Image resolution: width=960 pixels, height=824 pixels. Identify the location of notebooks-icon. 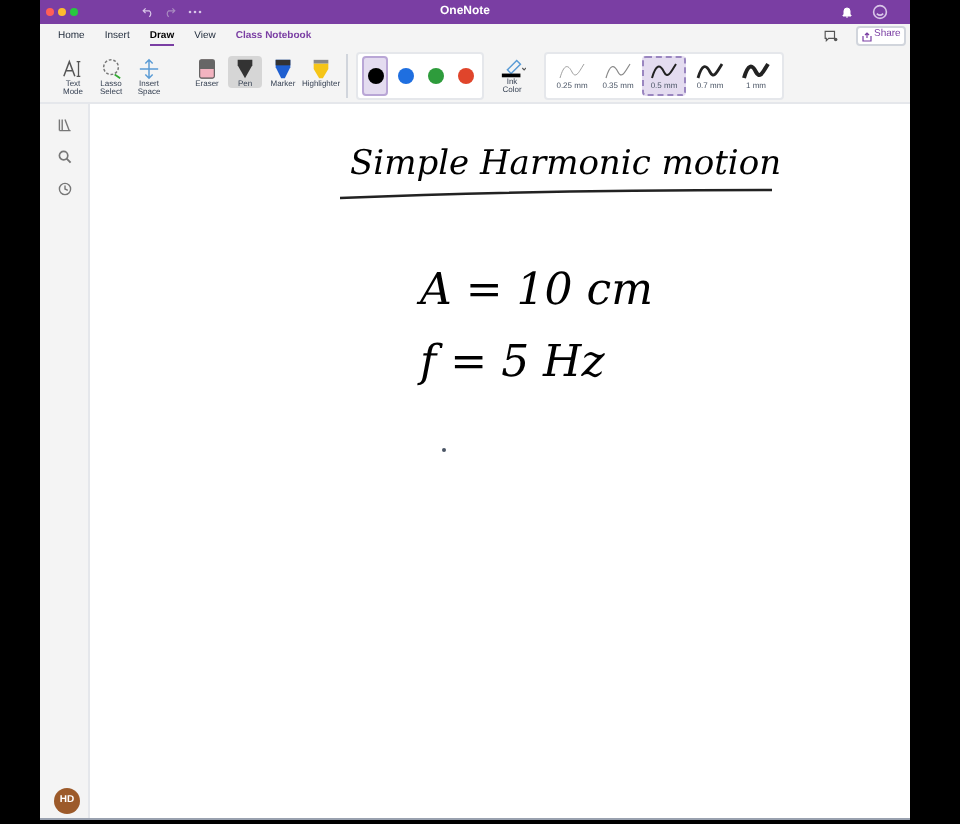
(64, 125).